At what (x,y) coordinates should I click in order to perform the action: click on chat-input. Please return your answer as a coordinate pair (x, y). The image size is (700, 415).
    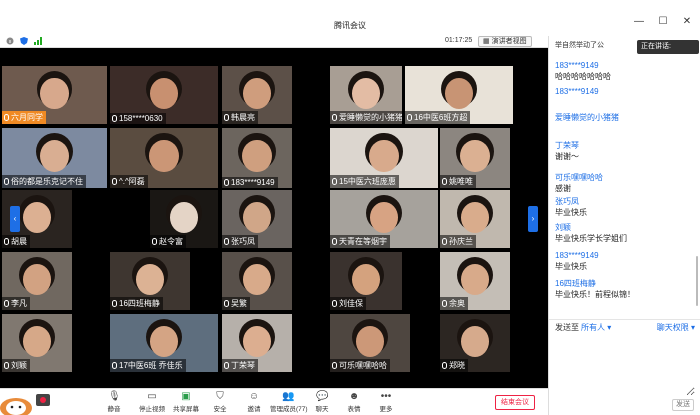
    Looking at the image, I should click on (624, 366).